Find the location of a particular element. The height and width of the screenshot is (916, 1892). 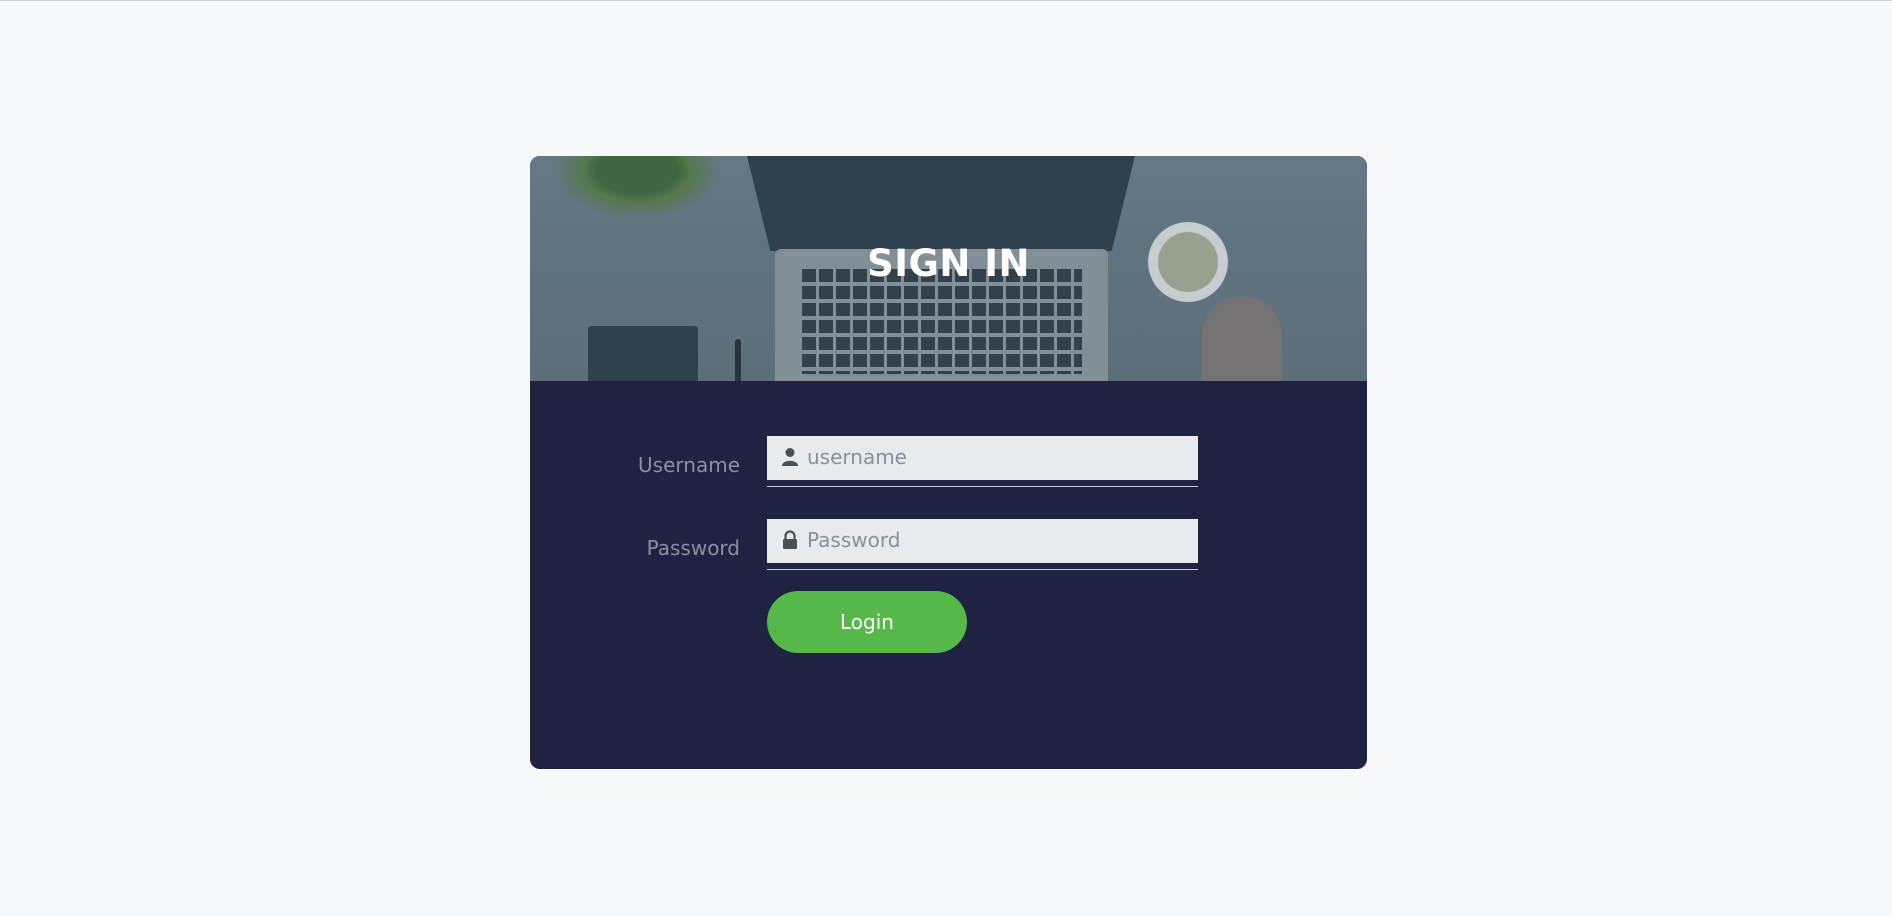

password-field is located at coordinates (982, 541).